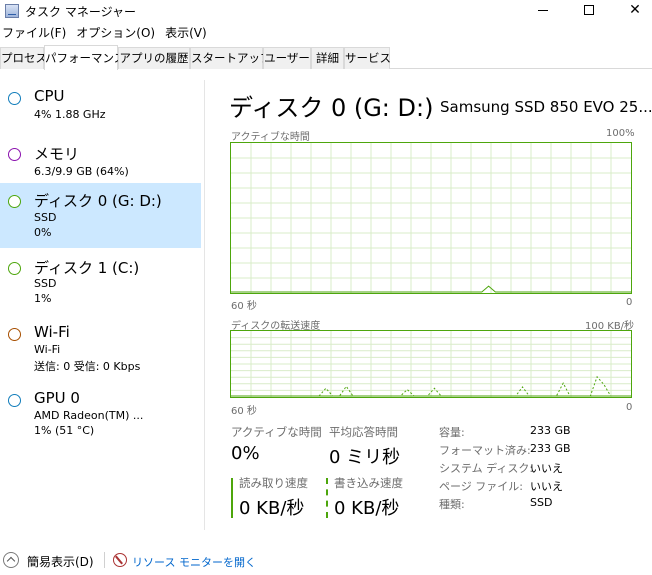  I want to click on type-value: SSD, so click(541, 502).